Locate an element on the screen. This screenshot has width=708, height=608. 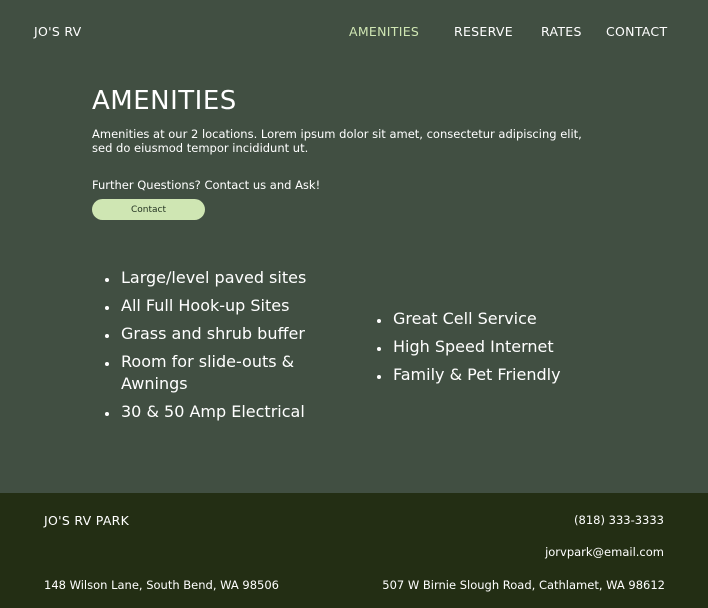
list-item: Family & Pet Friendly is located at coordinates (521, 375).